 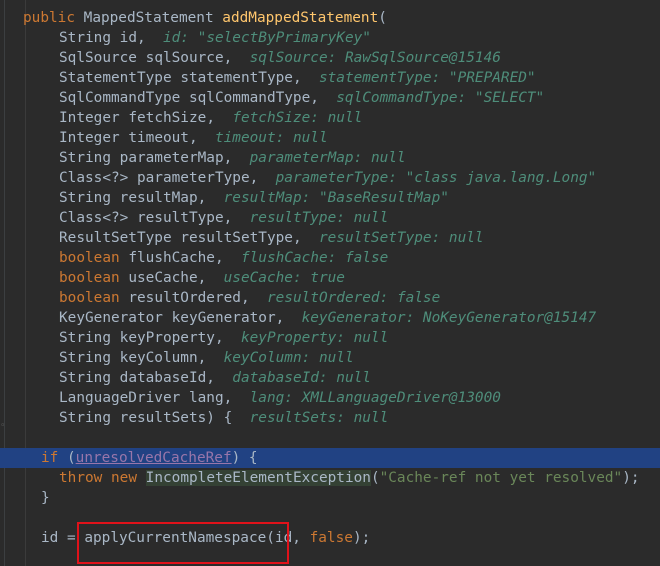 What do you see at coordinates (267, 198) in the screenshot?
I see `inline-hint-label: resultMap:` at bounding box center [267, 198].